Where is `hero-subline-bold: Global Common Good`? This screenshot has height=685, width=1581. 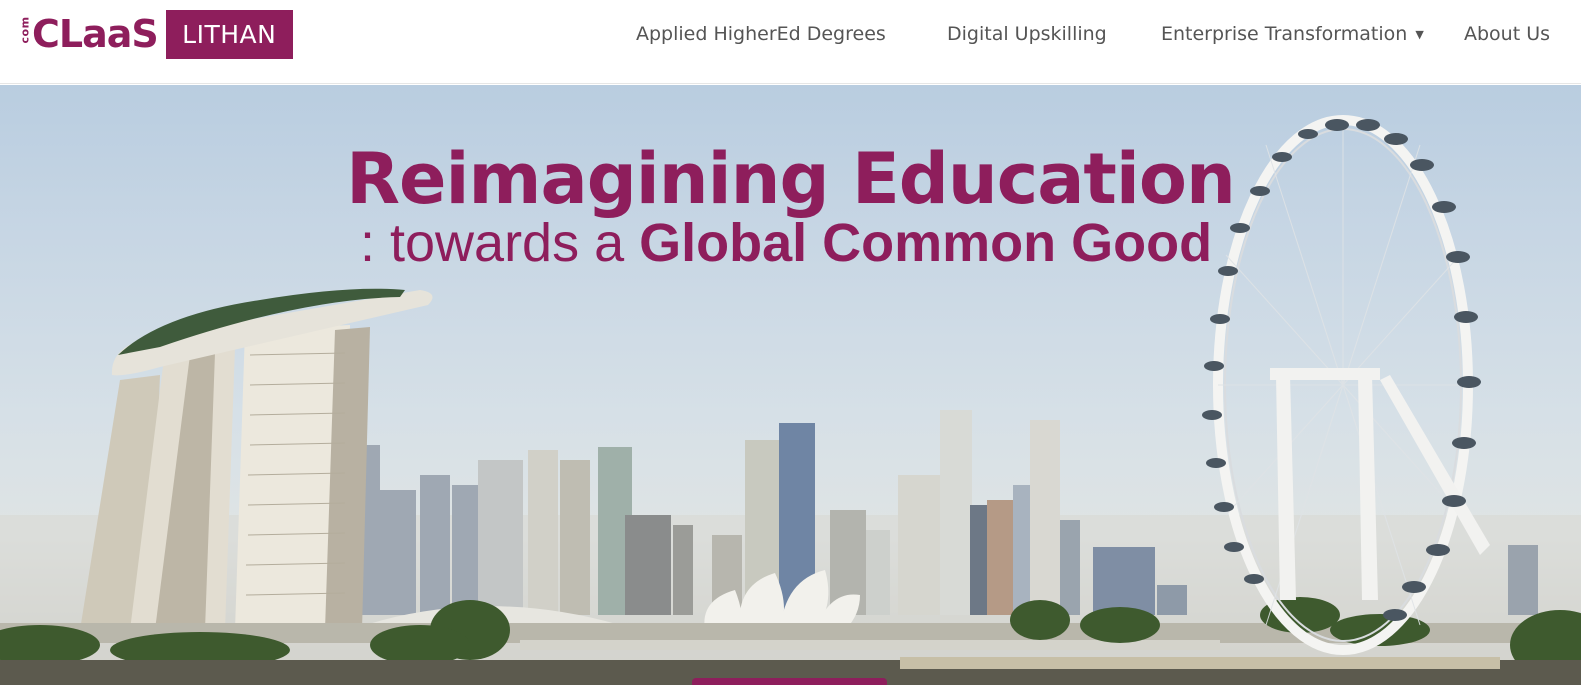 hero-subline-bold: Global Common Good is located at coordinates (926, 243).